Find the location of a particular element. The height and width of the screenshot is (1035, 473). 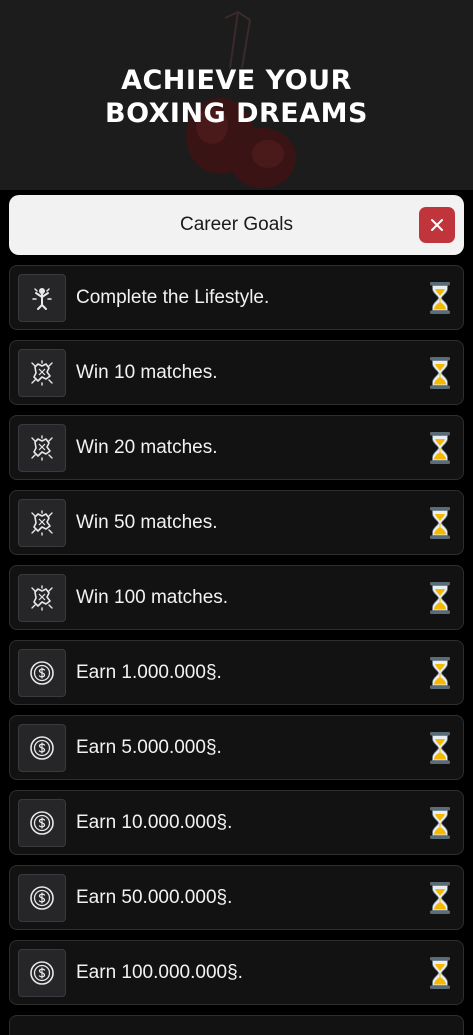

goal-item: Complete the Lifestyle. is located at coordinates (236, 297).